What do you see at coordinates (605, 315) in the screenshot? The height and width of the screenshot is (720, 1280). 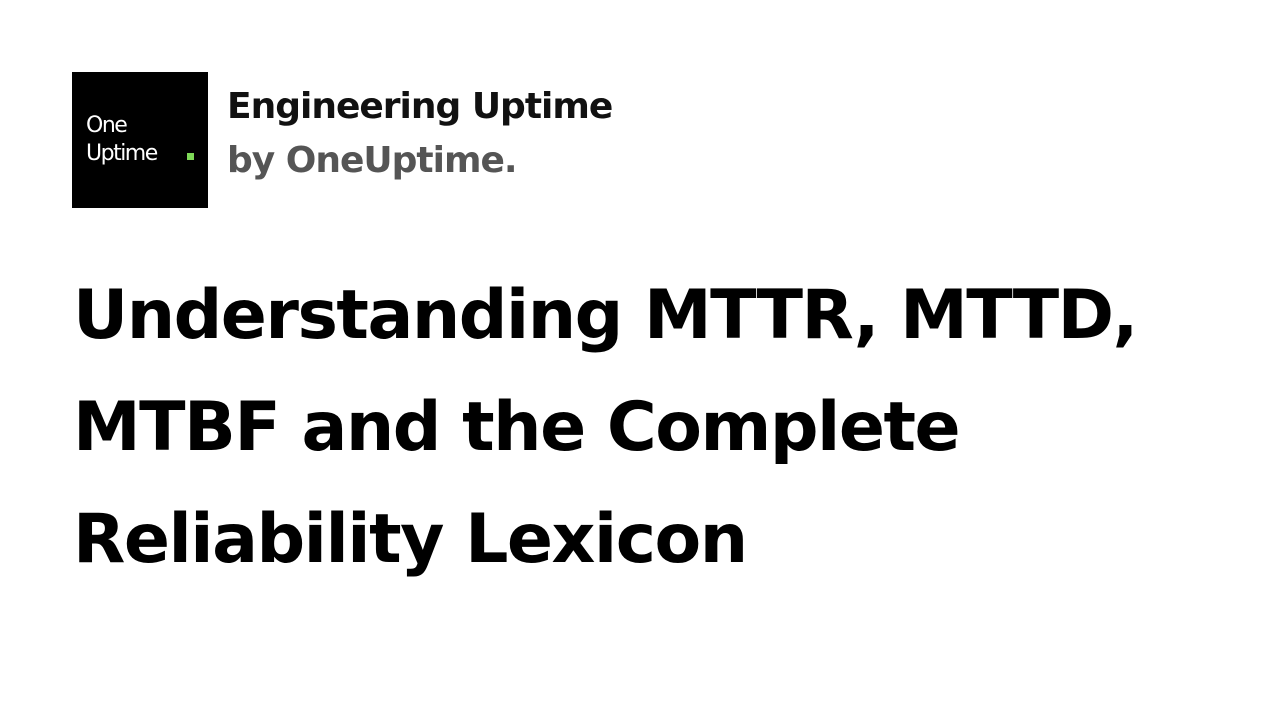 I see `headline-line-1: Understanding MTTR, MTTD,` at bounding box center [605, 315].